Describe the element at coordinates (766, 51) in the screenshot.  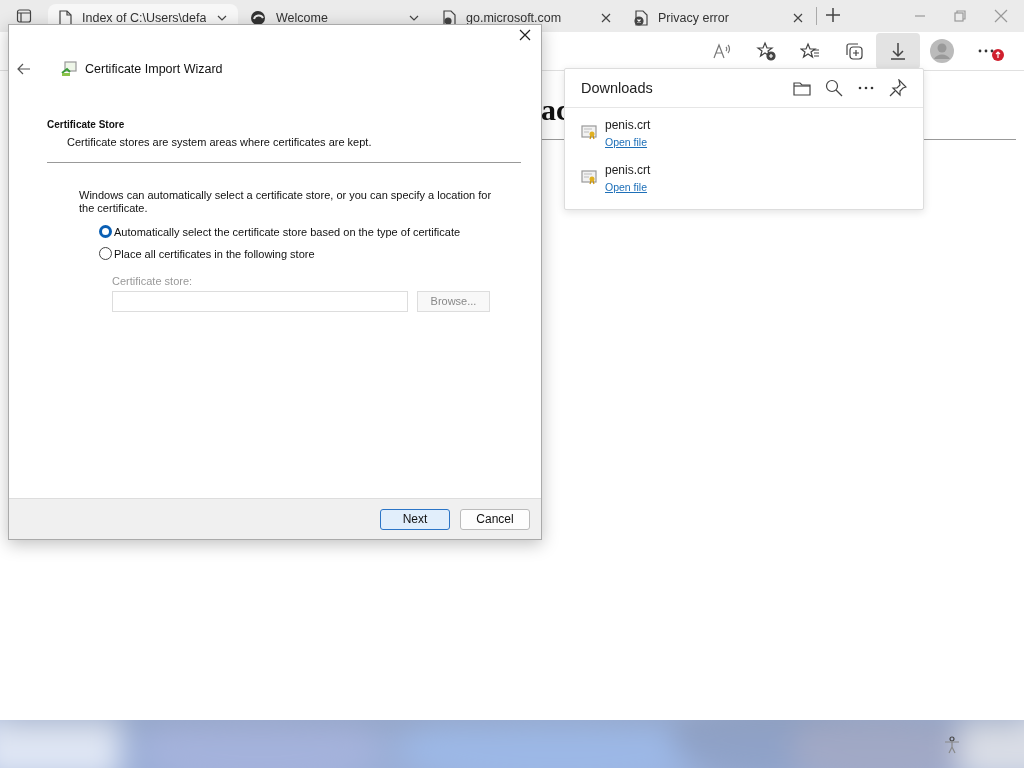
I see `star-plus-icon` at that location.